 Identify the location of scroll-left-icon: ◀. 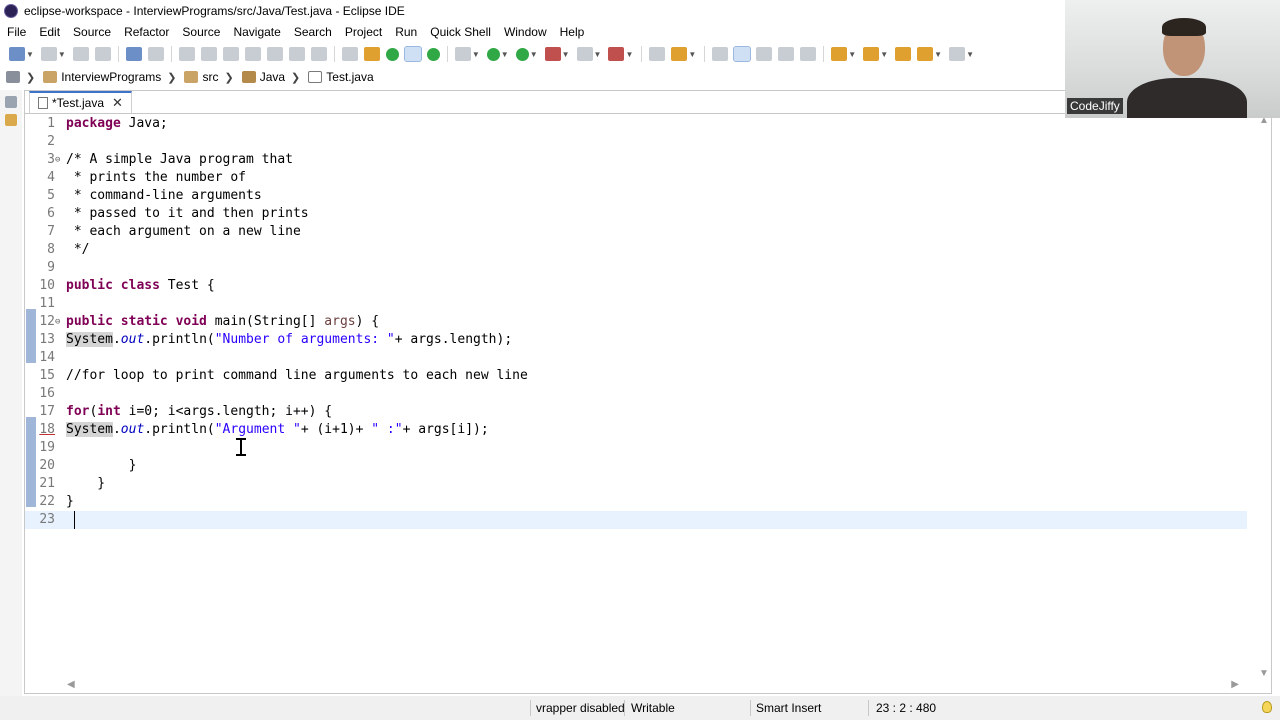
(71, 684).